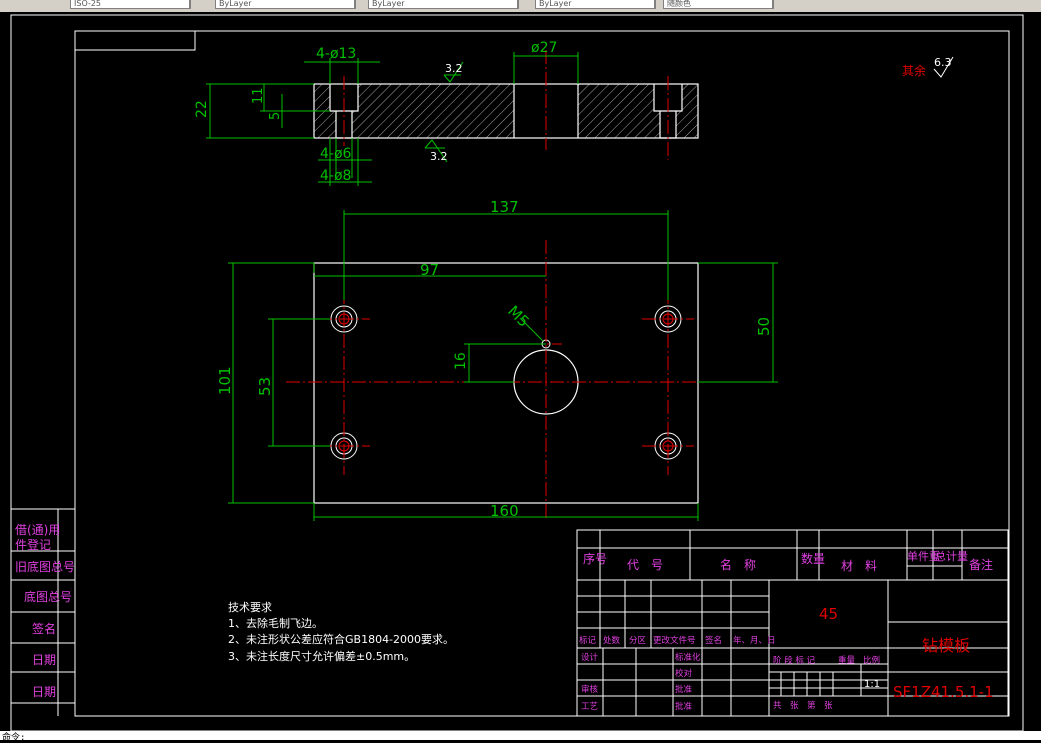 This screenshot has height=743, width=1041. Describe the element at coordinates (847, 660) in the screenshot. I see `tb-weight: 重量` at that location.